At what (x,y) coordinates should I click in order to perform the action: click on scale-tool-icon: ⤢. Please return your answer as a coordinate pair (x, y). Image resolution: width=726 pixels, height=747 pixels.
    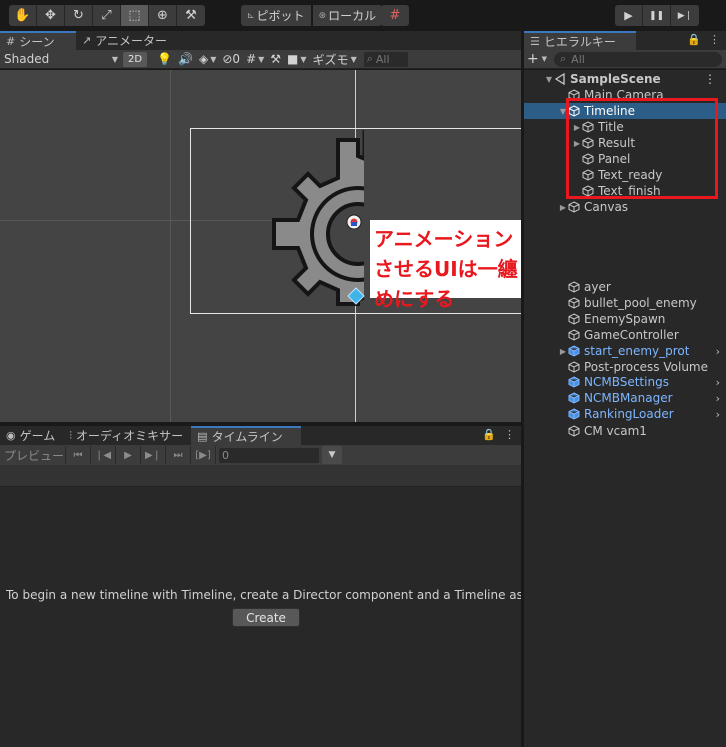
    Looking at the image, I should click on (107, 15).